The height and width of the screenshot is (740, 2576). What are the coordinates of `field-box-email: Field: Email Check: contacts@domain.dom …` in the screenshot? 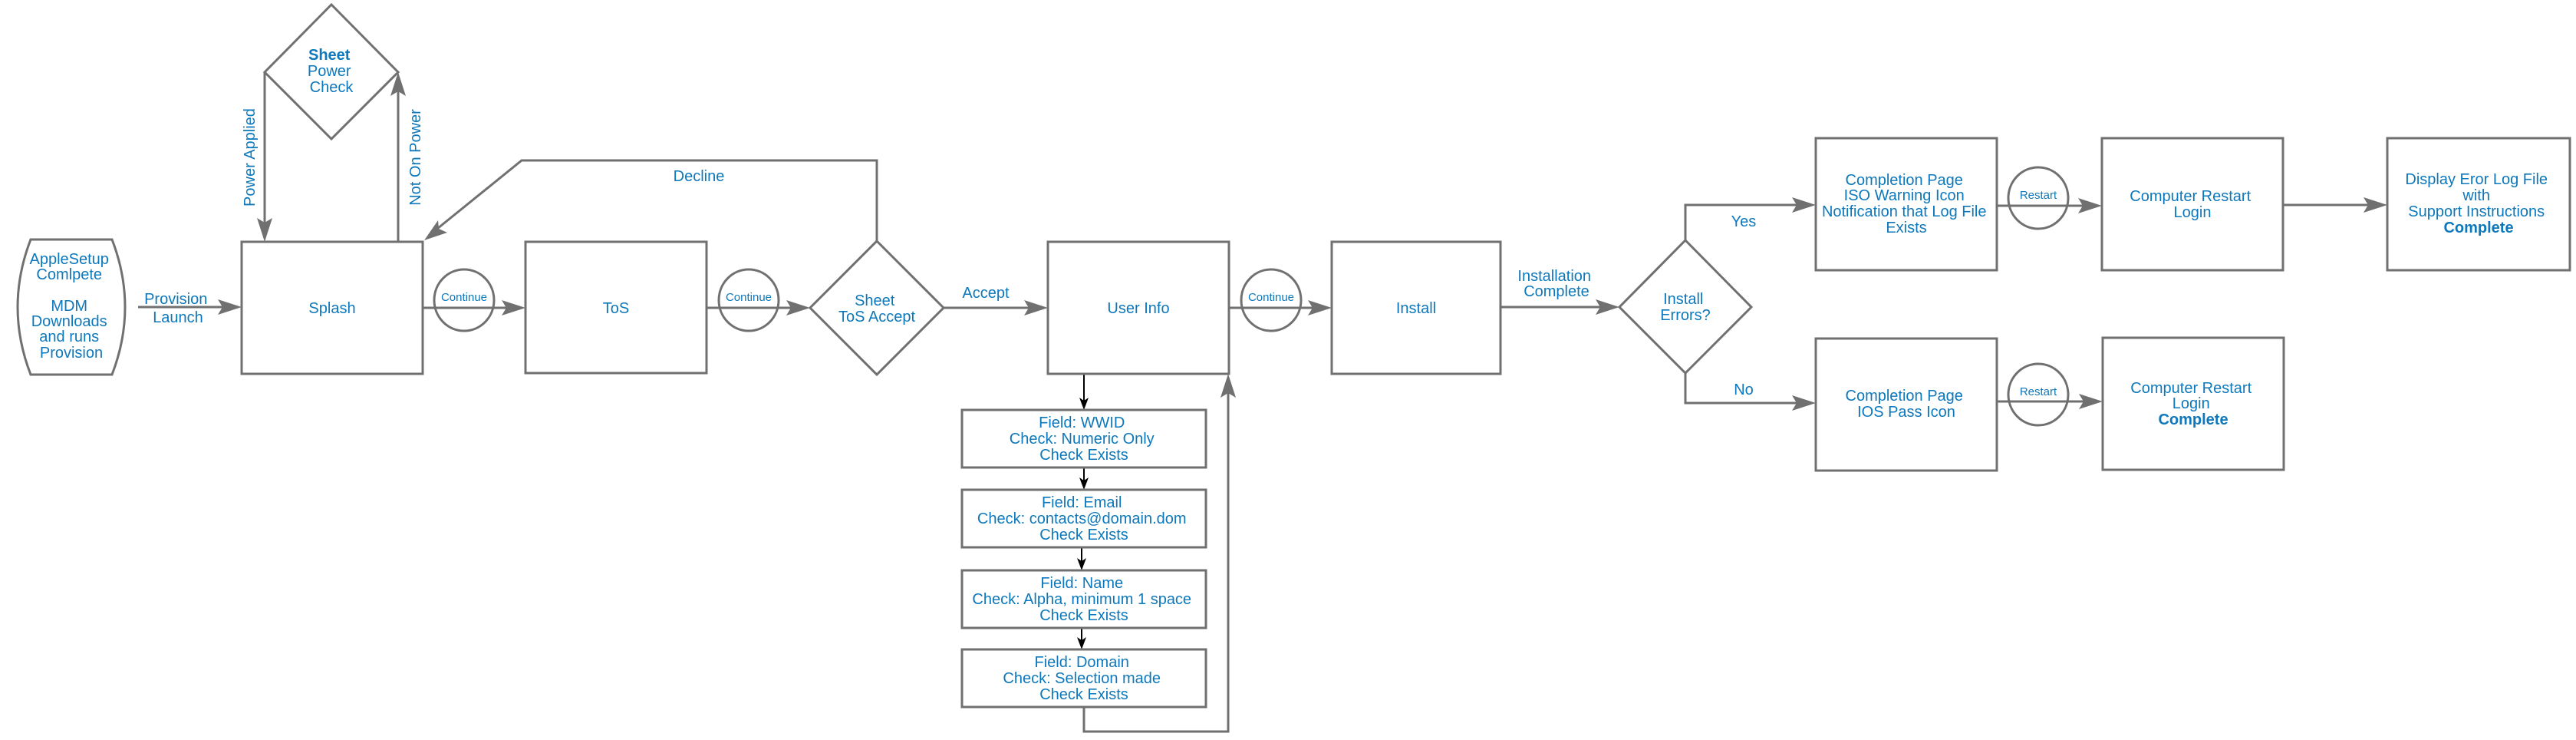 It's located at (1083, 518).